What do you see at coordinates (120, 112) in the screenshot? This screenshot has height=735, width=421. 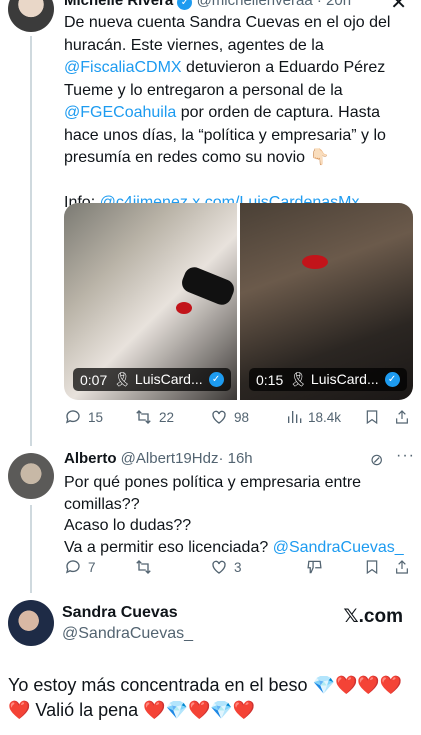 I see `mention-fge-link: @FGECoahuila` at bounding box center [120, 112].